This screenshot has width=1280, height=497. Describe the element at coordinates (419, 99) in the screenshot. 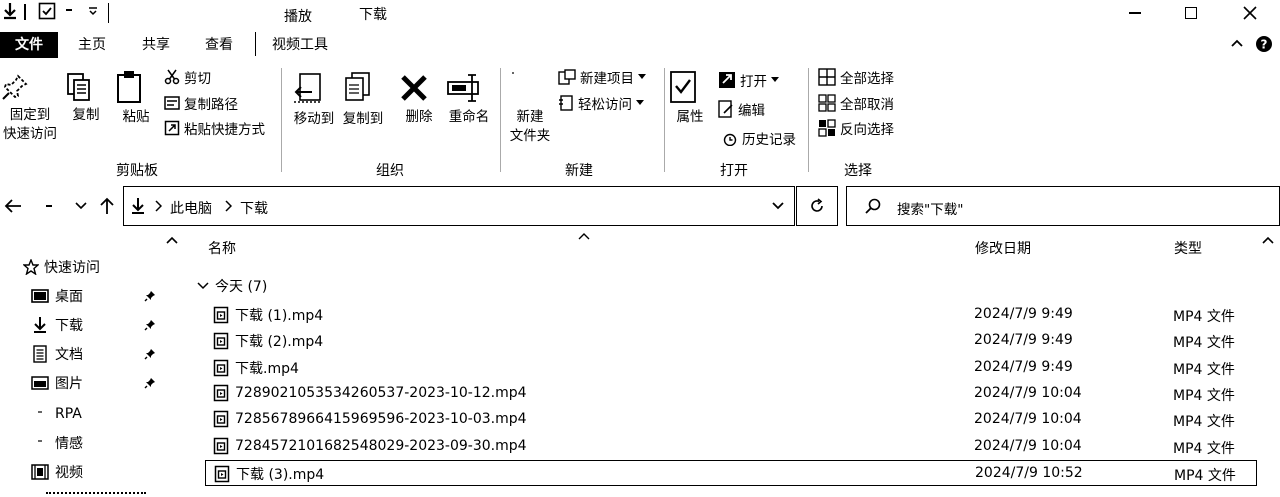

I see `delete-button: 删除` at that location.